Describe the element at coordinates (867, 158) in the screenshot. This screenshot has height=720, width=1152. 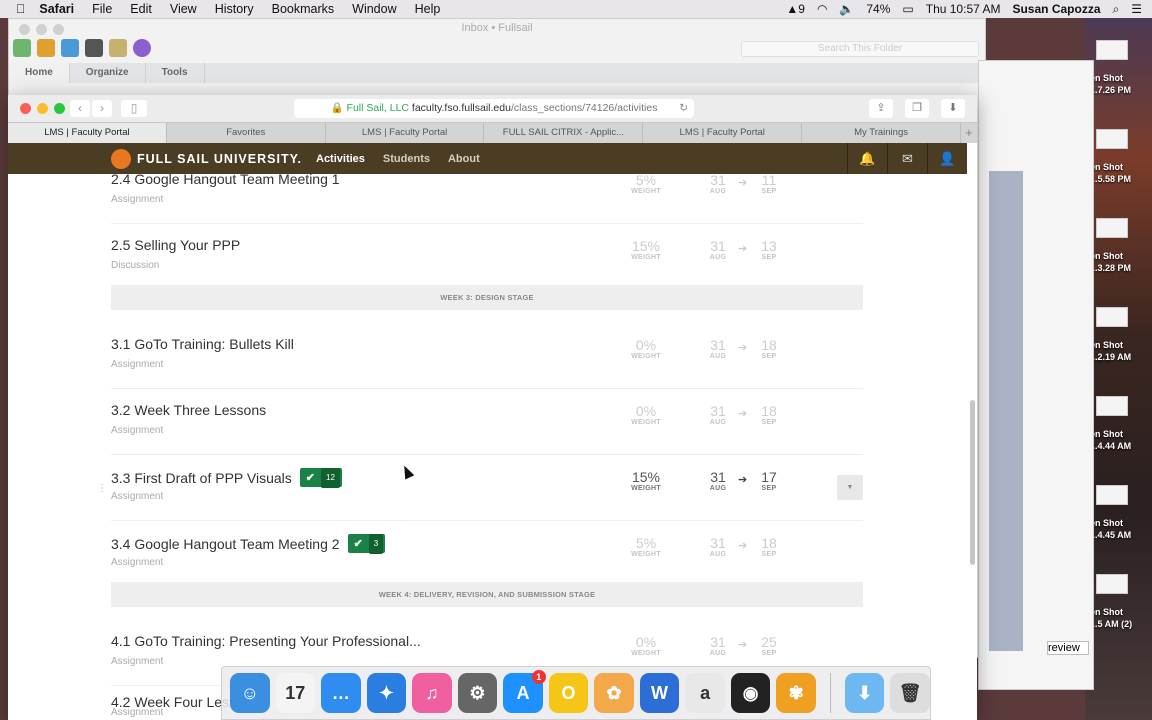
I see `notifications-bell-icon: 🔔` at that location.